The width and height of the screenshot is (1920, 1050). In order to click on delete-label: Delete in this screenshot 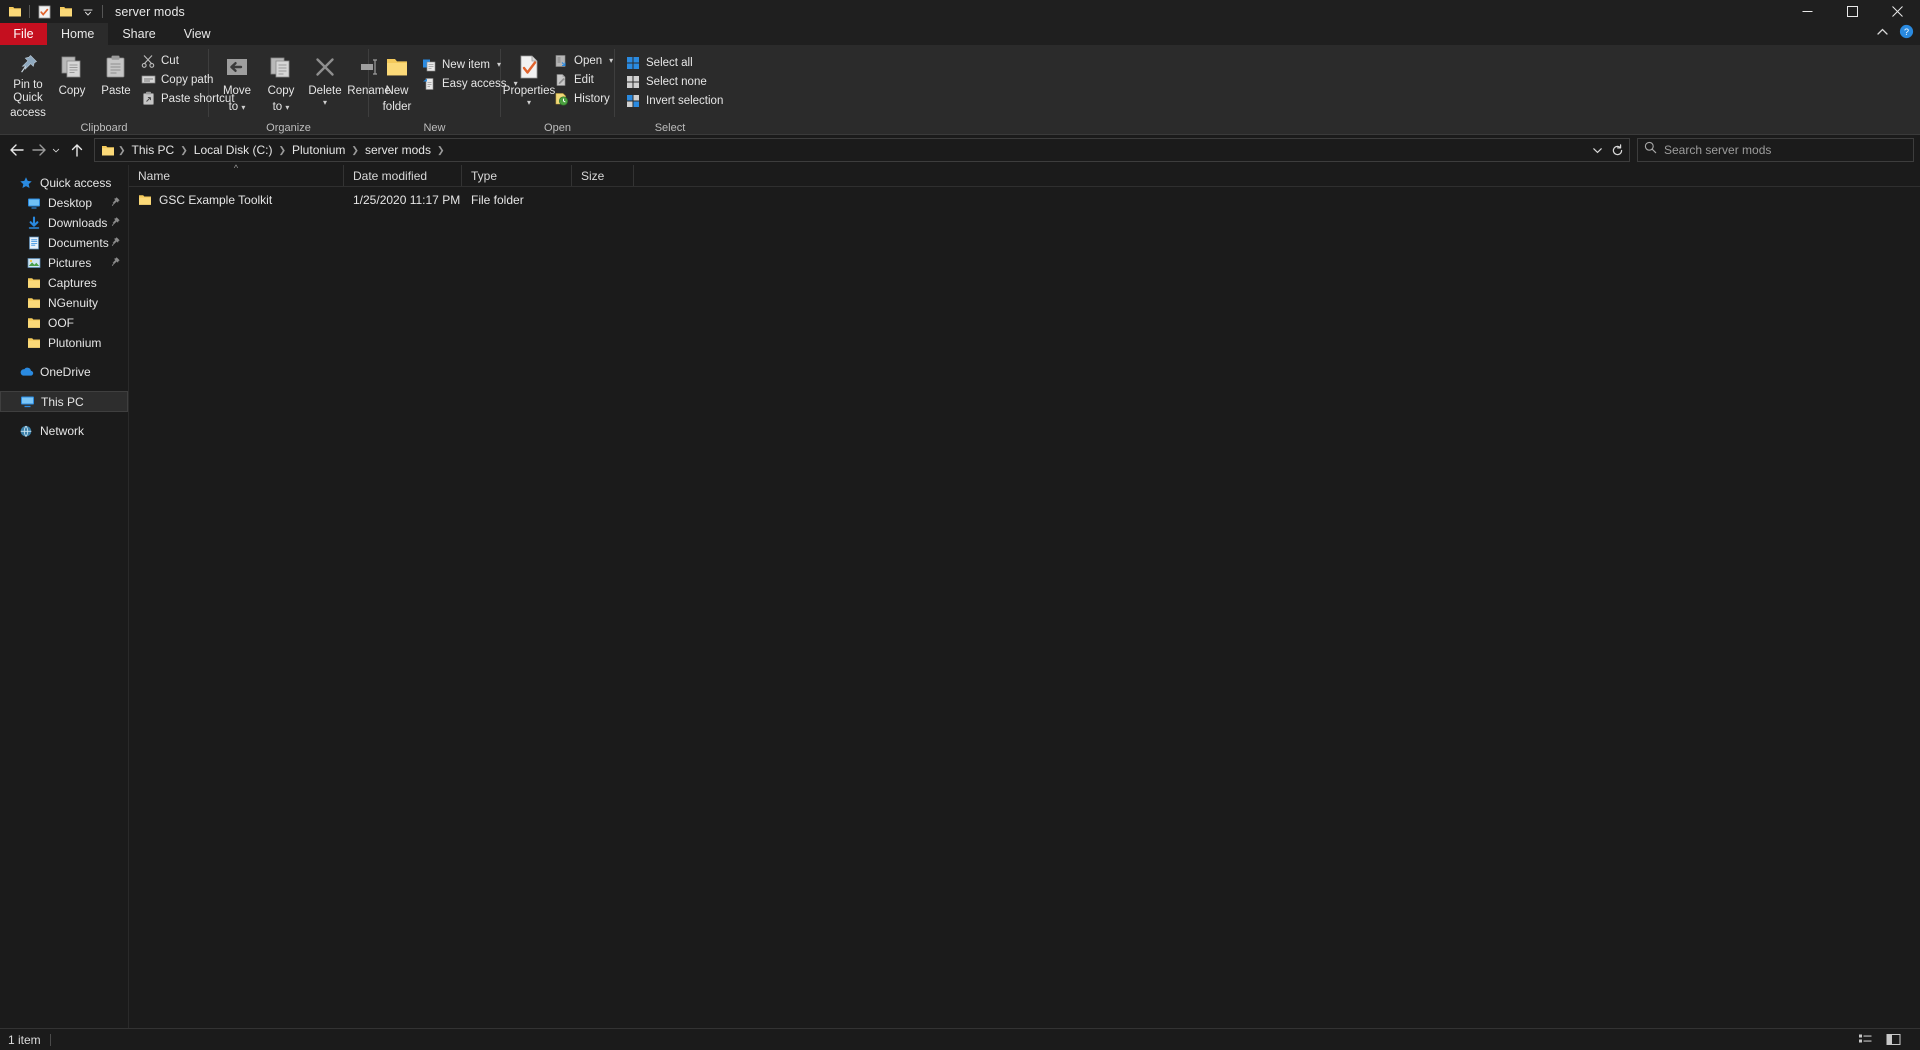, I will do `click(325, 91)`.